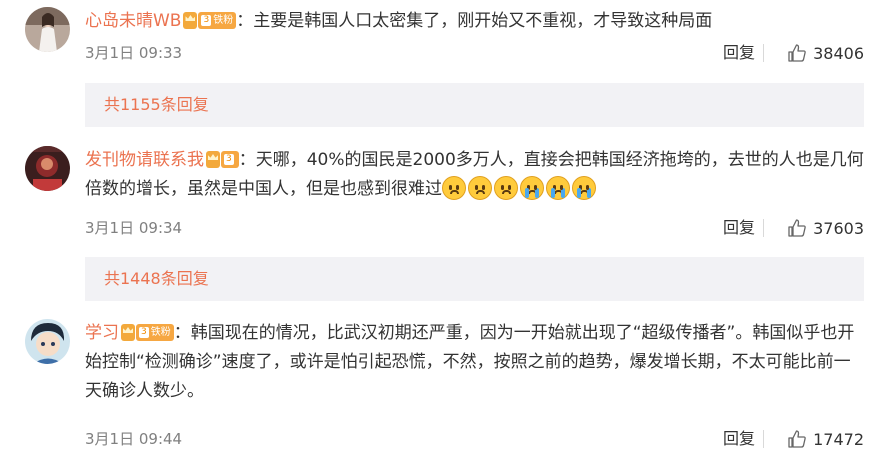 This screenshot has width=884, height=456. I want to click on username-link: 发刊物请联系我, so click(144, 160).